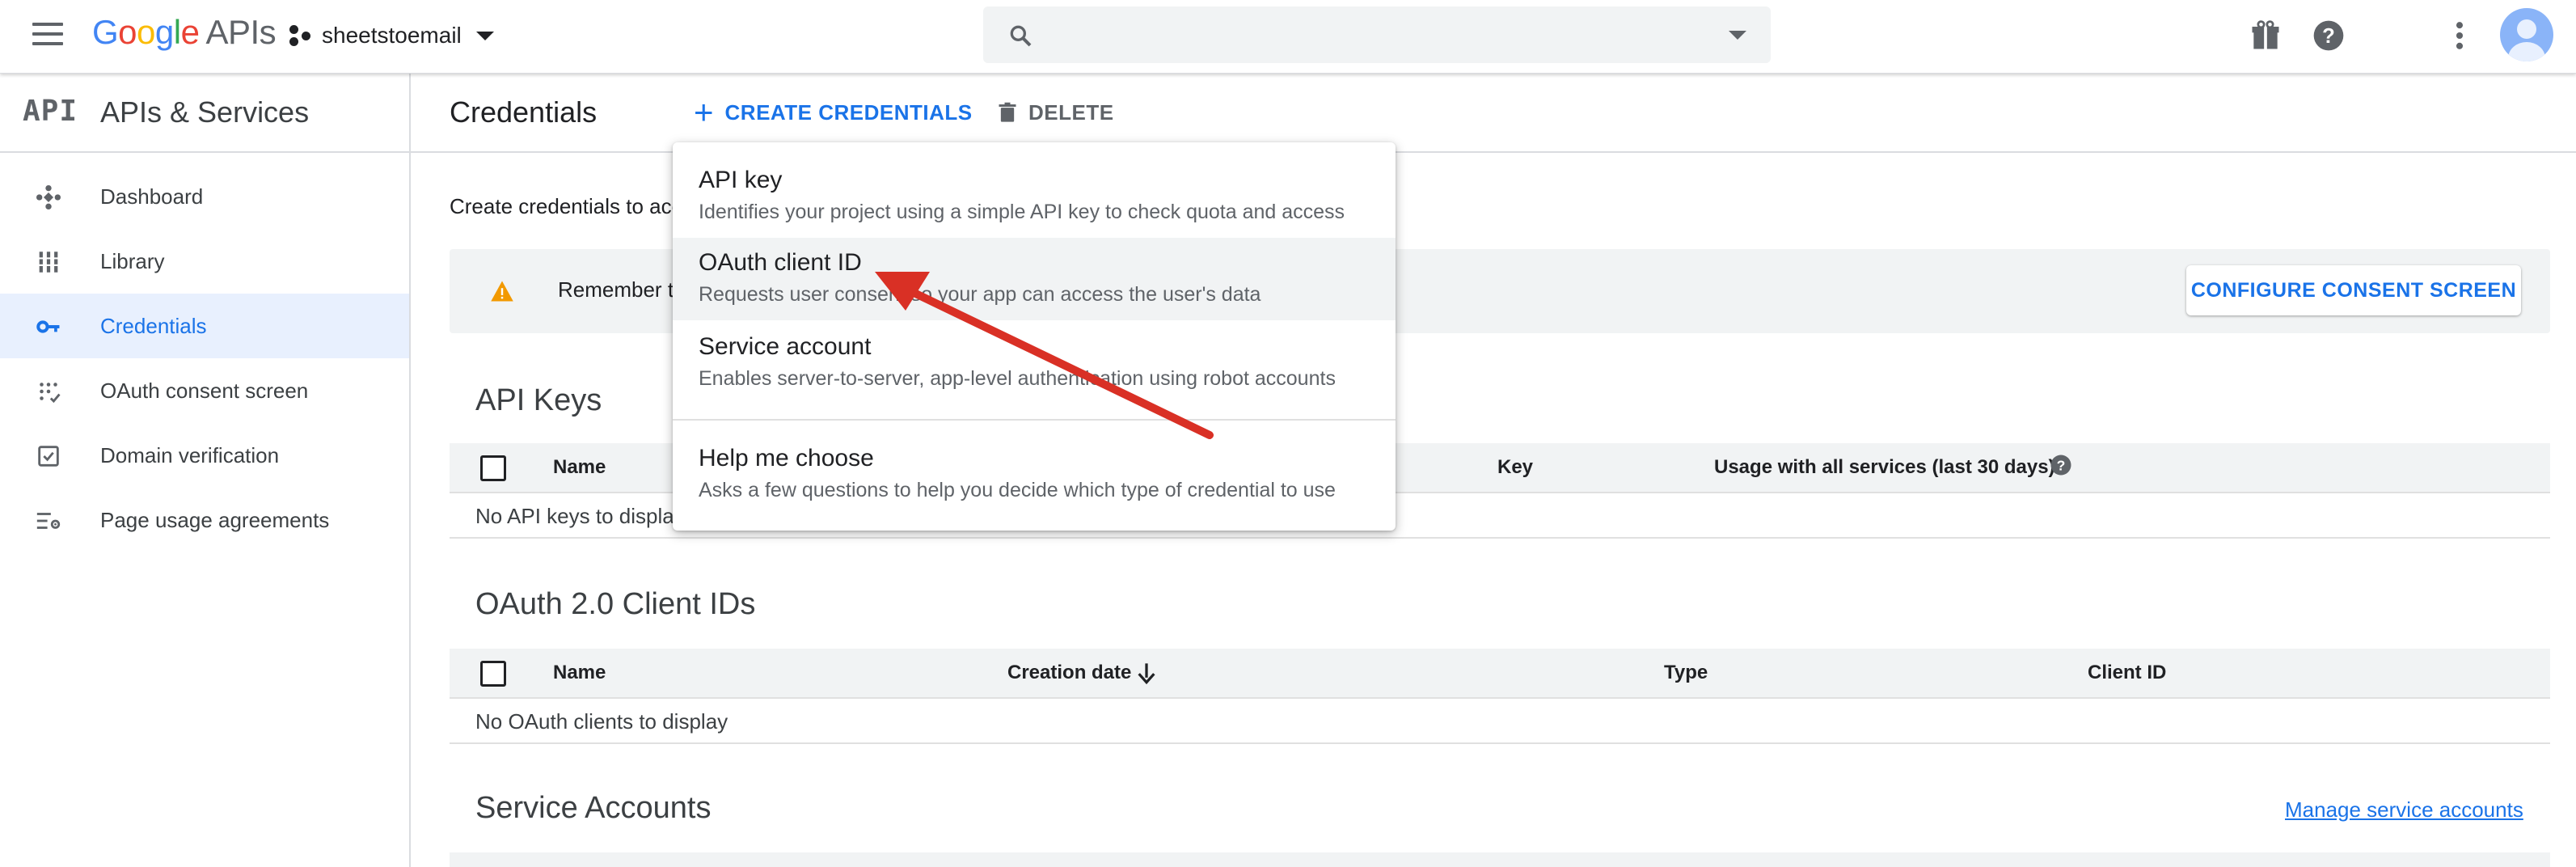 The height and width of the screenshot is (867, 2576). I want to click on api-logo: API, so click(50, 112).